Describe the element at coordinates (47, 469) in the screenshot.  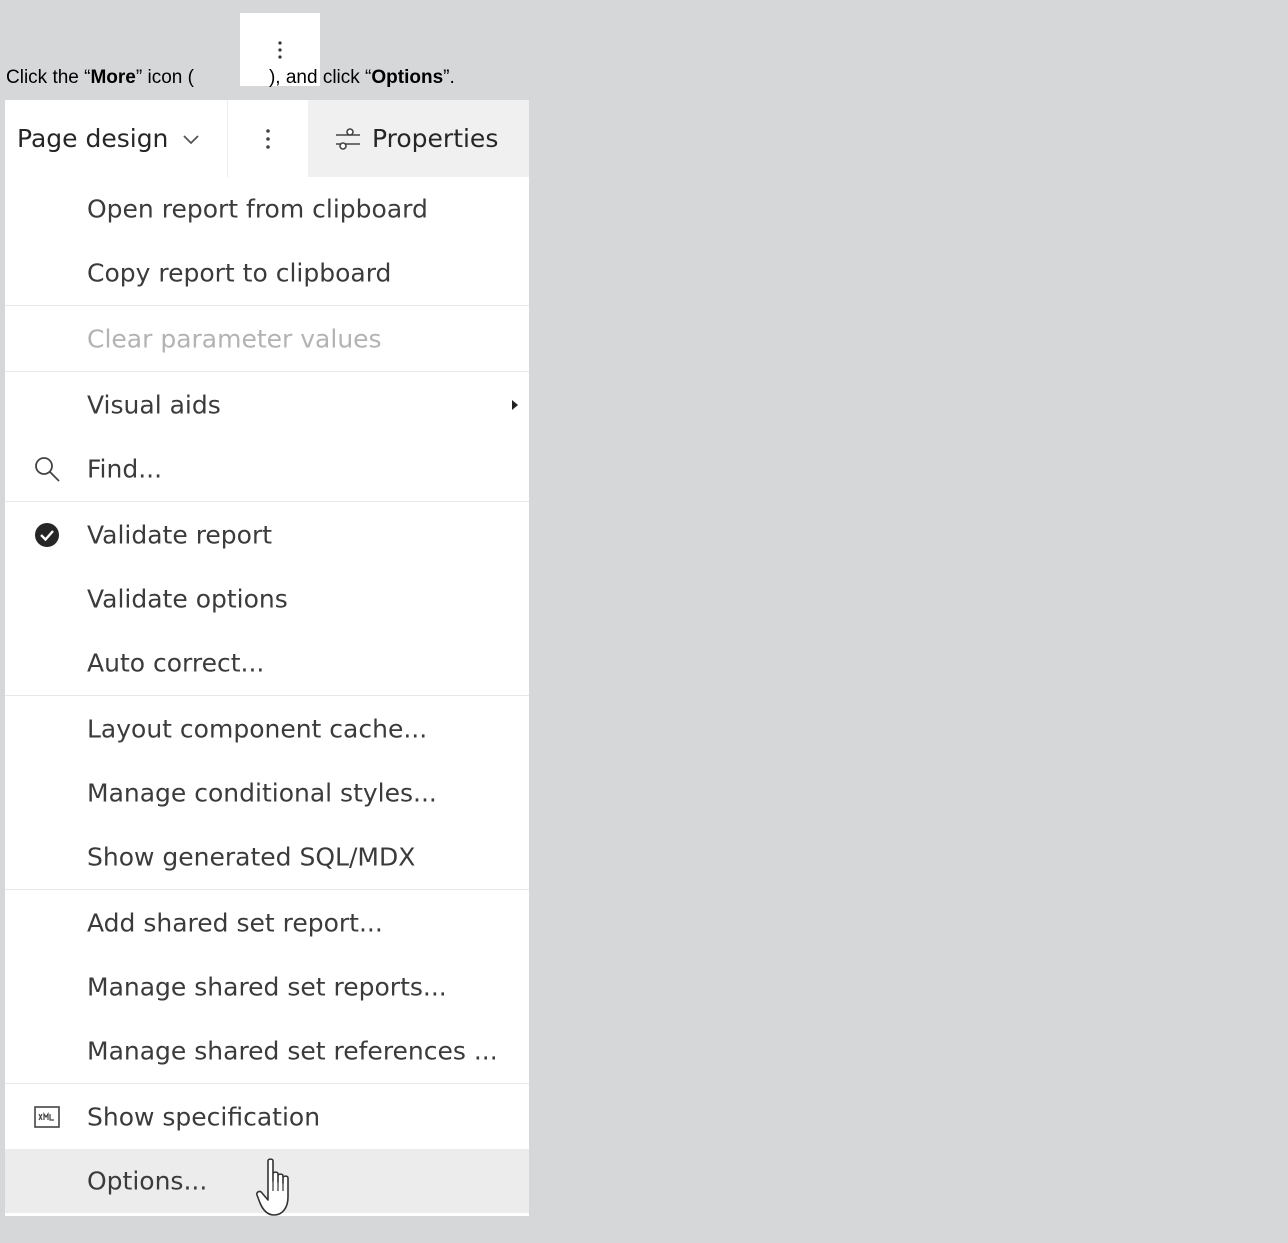
I see `search-icon` at that location.